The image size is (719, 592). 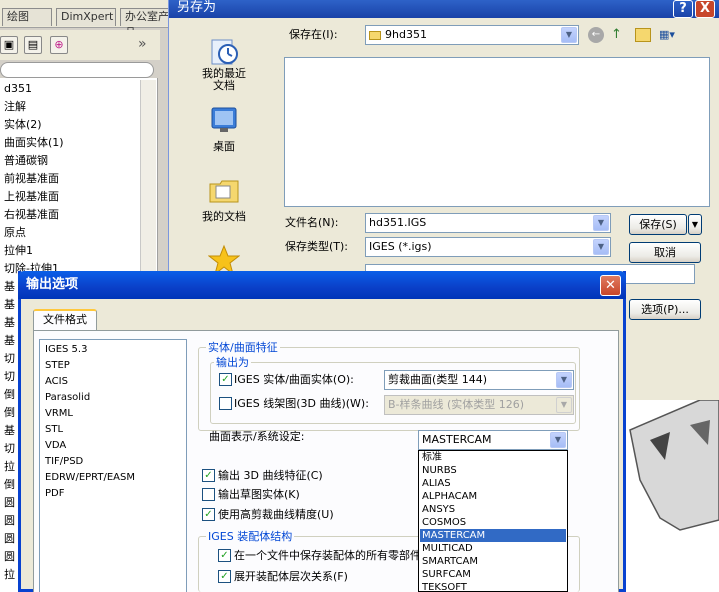 I want to click on save-as-titlebar: 另存为 ? X, so click(x=444, y=9).